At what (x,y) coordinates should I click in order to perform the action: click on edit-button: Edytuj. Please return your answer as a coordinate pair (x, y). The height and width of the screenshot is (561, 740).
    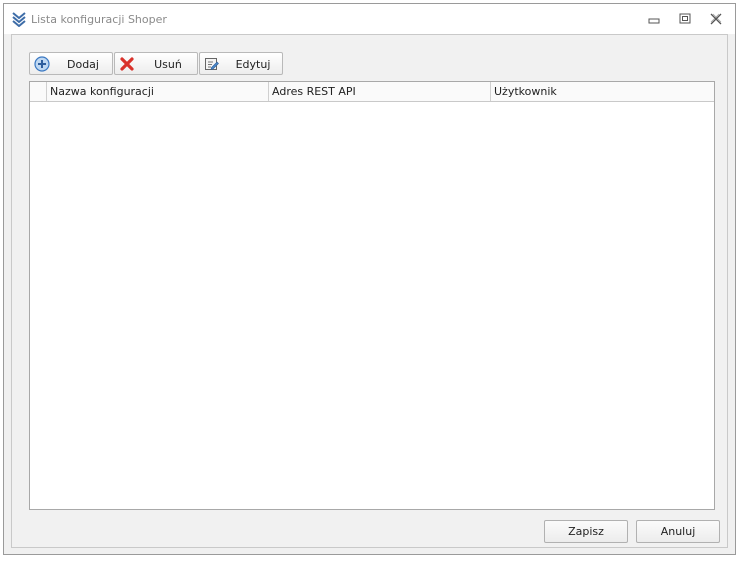
    Looking at the image, I should click on (241, 63).